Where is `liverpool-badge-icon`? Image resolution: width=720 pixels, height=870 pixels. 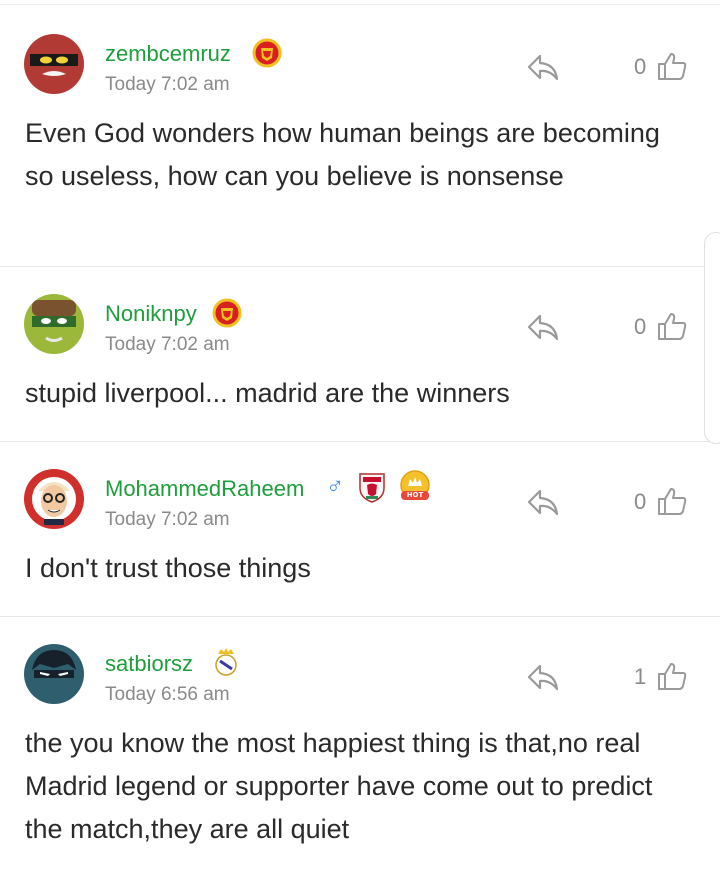 liverpool-badge-icon is located at coordinates (372, 488).